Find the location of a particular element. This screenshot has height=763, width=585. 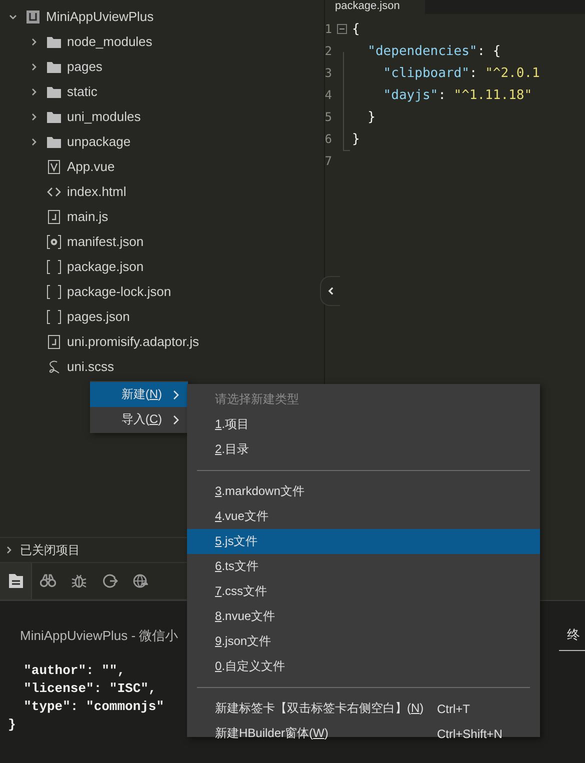

file-item: App.vue is located at coordinates (91, 166).